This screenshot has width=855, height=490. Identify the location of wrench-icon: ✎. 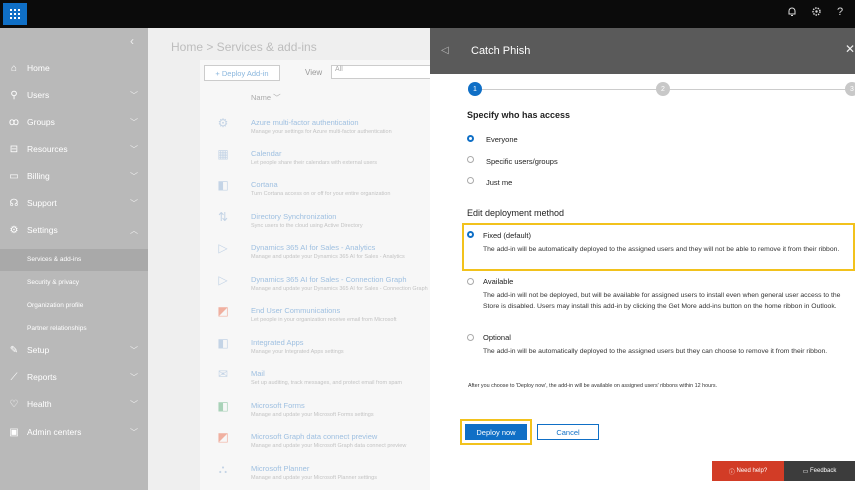
(14, 350).